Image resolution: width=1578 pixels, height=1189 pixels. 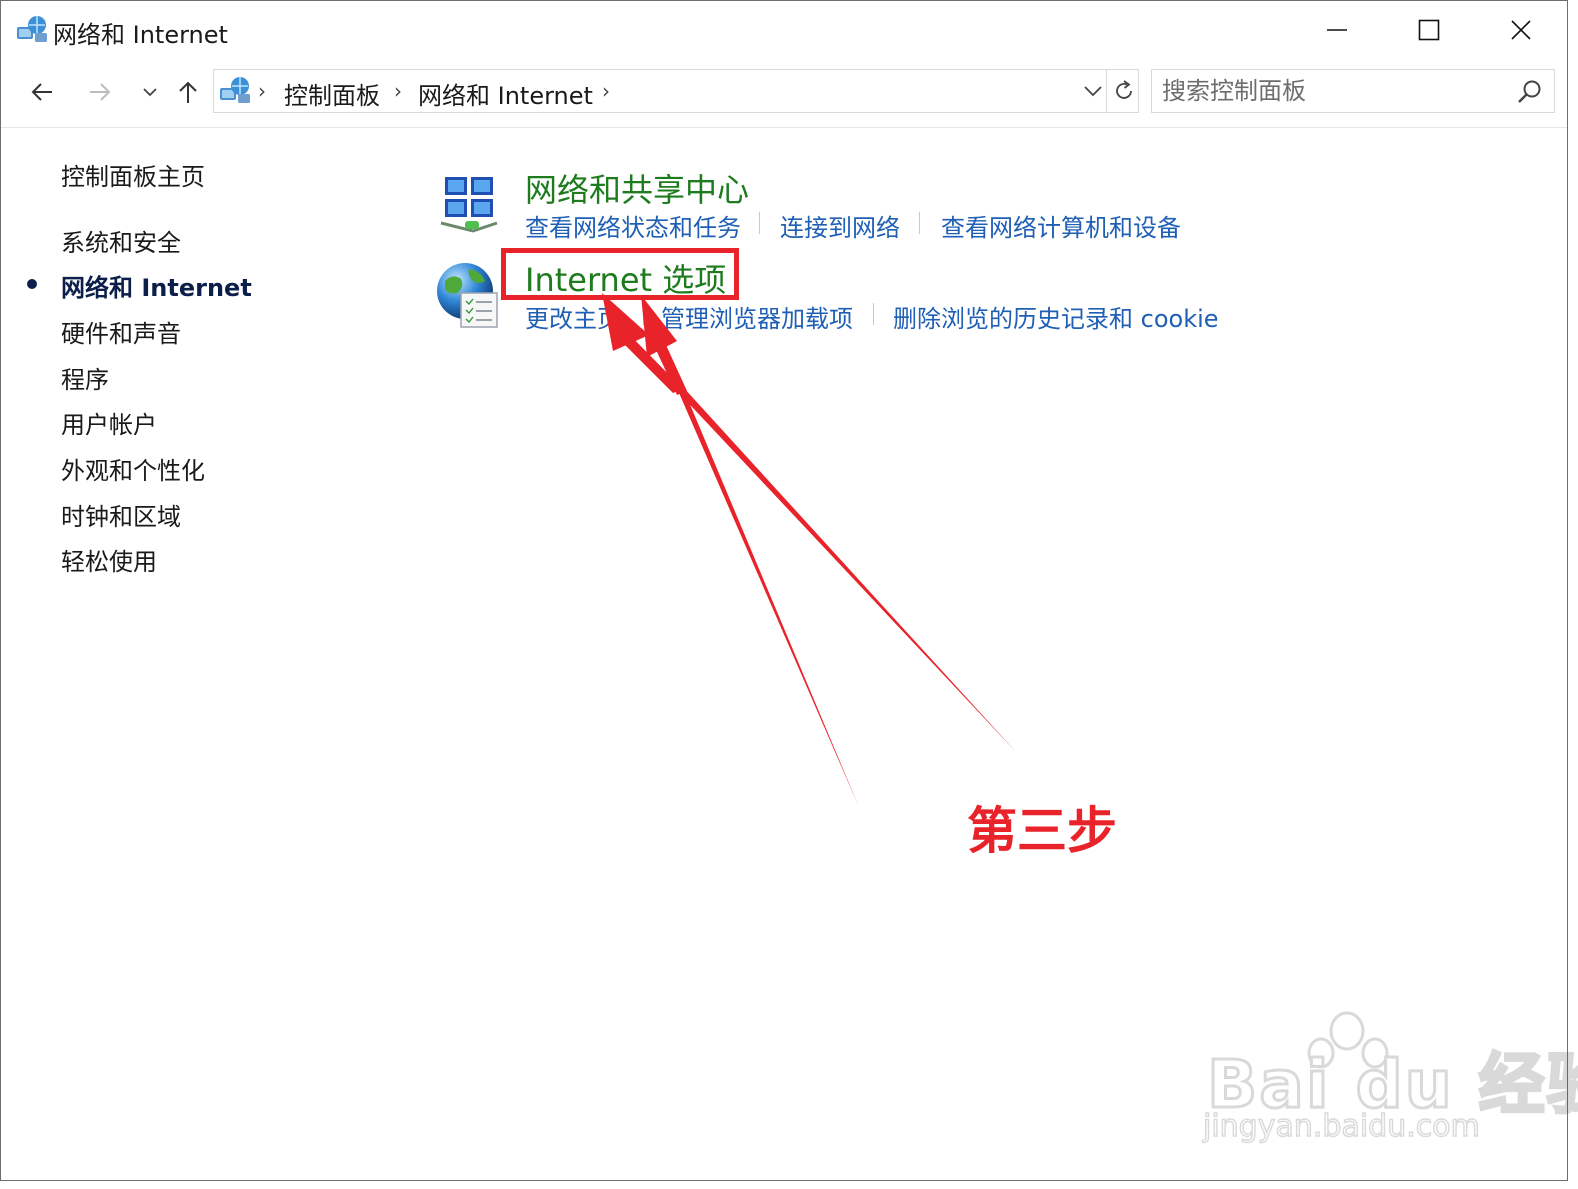 I want to click on sidebar-item-control-panel-home: 控制面板主页, so click(x=133, y=174).